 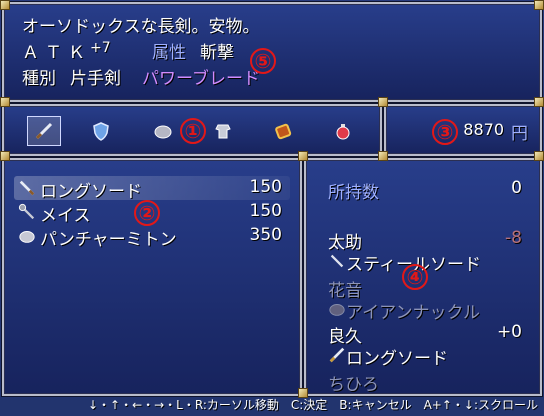 I want to click on gold-window: 8870 円 ③, so click(x=463, y=130).